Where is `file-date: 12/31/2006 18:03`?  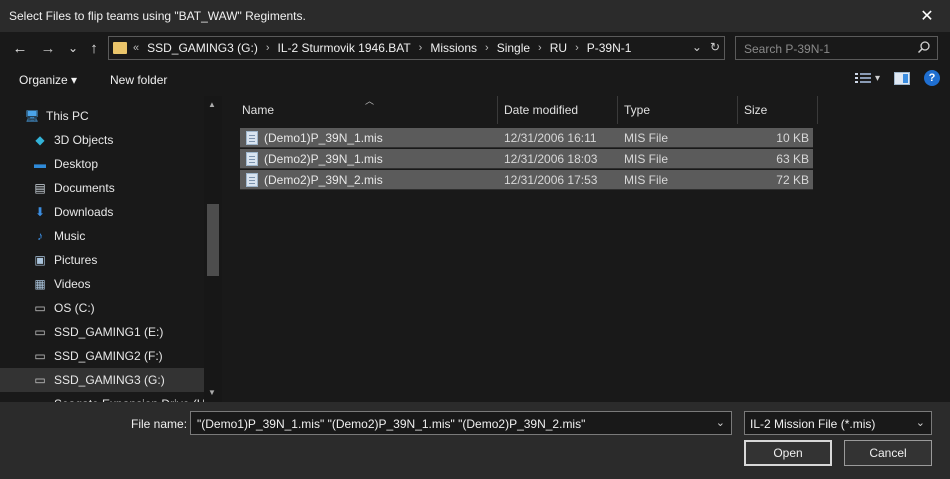 file-date: 12/31/2006 18:03 is located at coordinates (551, 159).